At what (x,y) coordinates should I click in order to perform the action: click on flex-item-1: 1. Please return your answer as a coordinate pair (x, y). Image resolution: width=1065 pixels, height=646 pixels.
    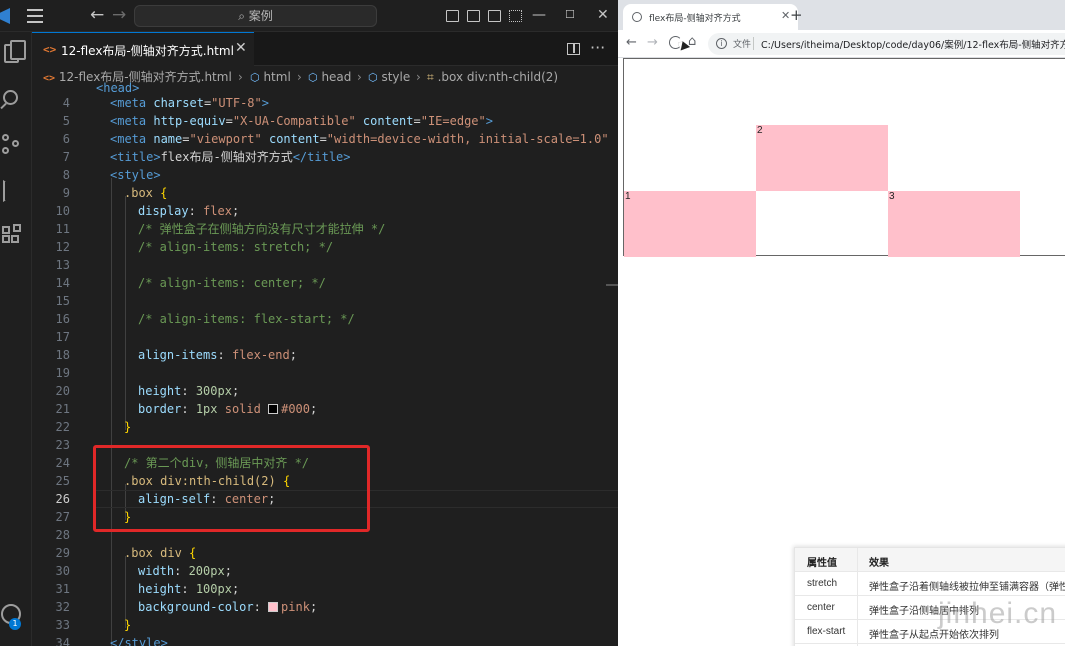
    Looking at the image, I should click on (690, 224).